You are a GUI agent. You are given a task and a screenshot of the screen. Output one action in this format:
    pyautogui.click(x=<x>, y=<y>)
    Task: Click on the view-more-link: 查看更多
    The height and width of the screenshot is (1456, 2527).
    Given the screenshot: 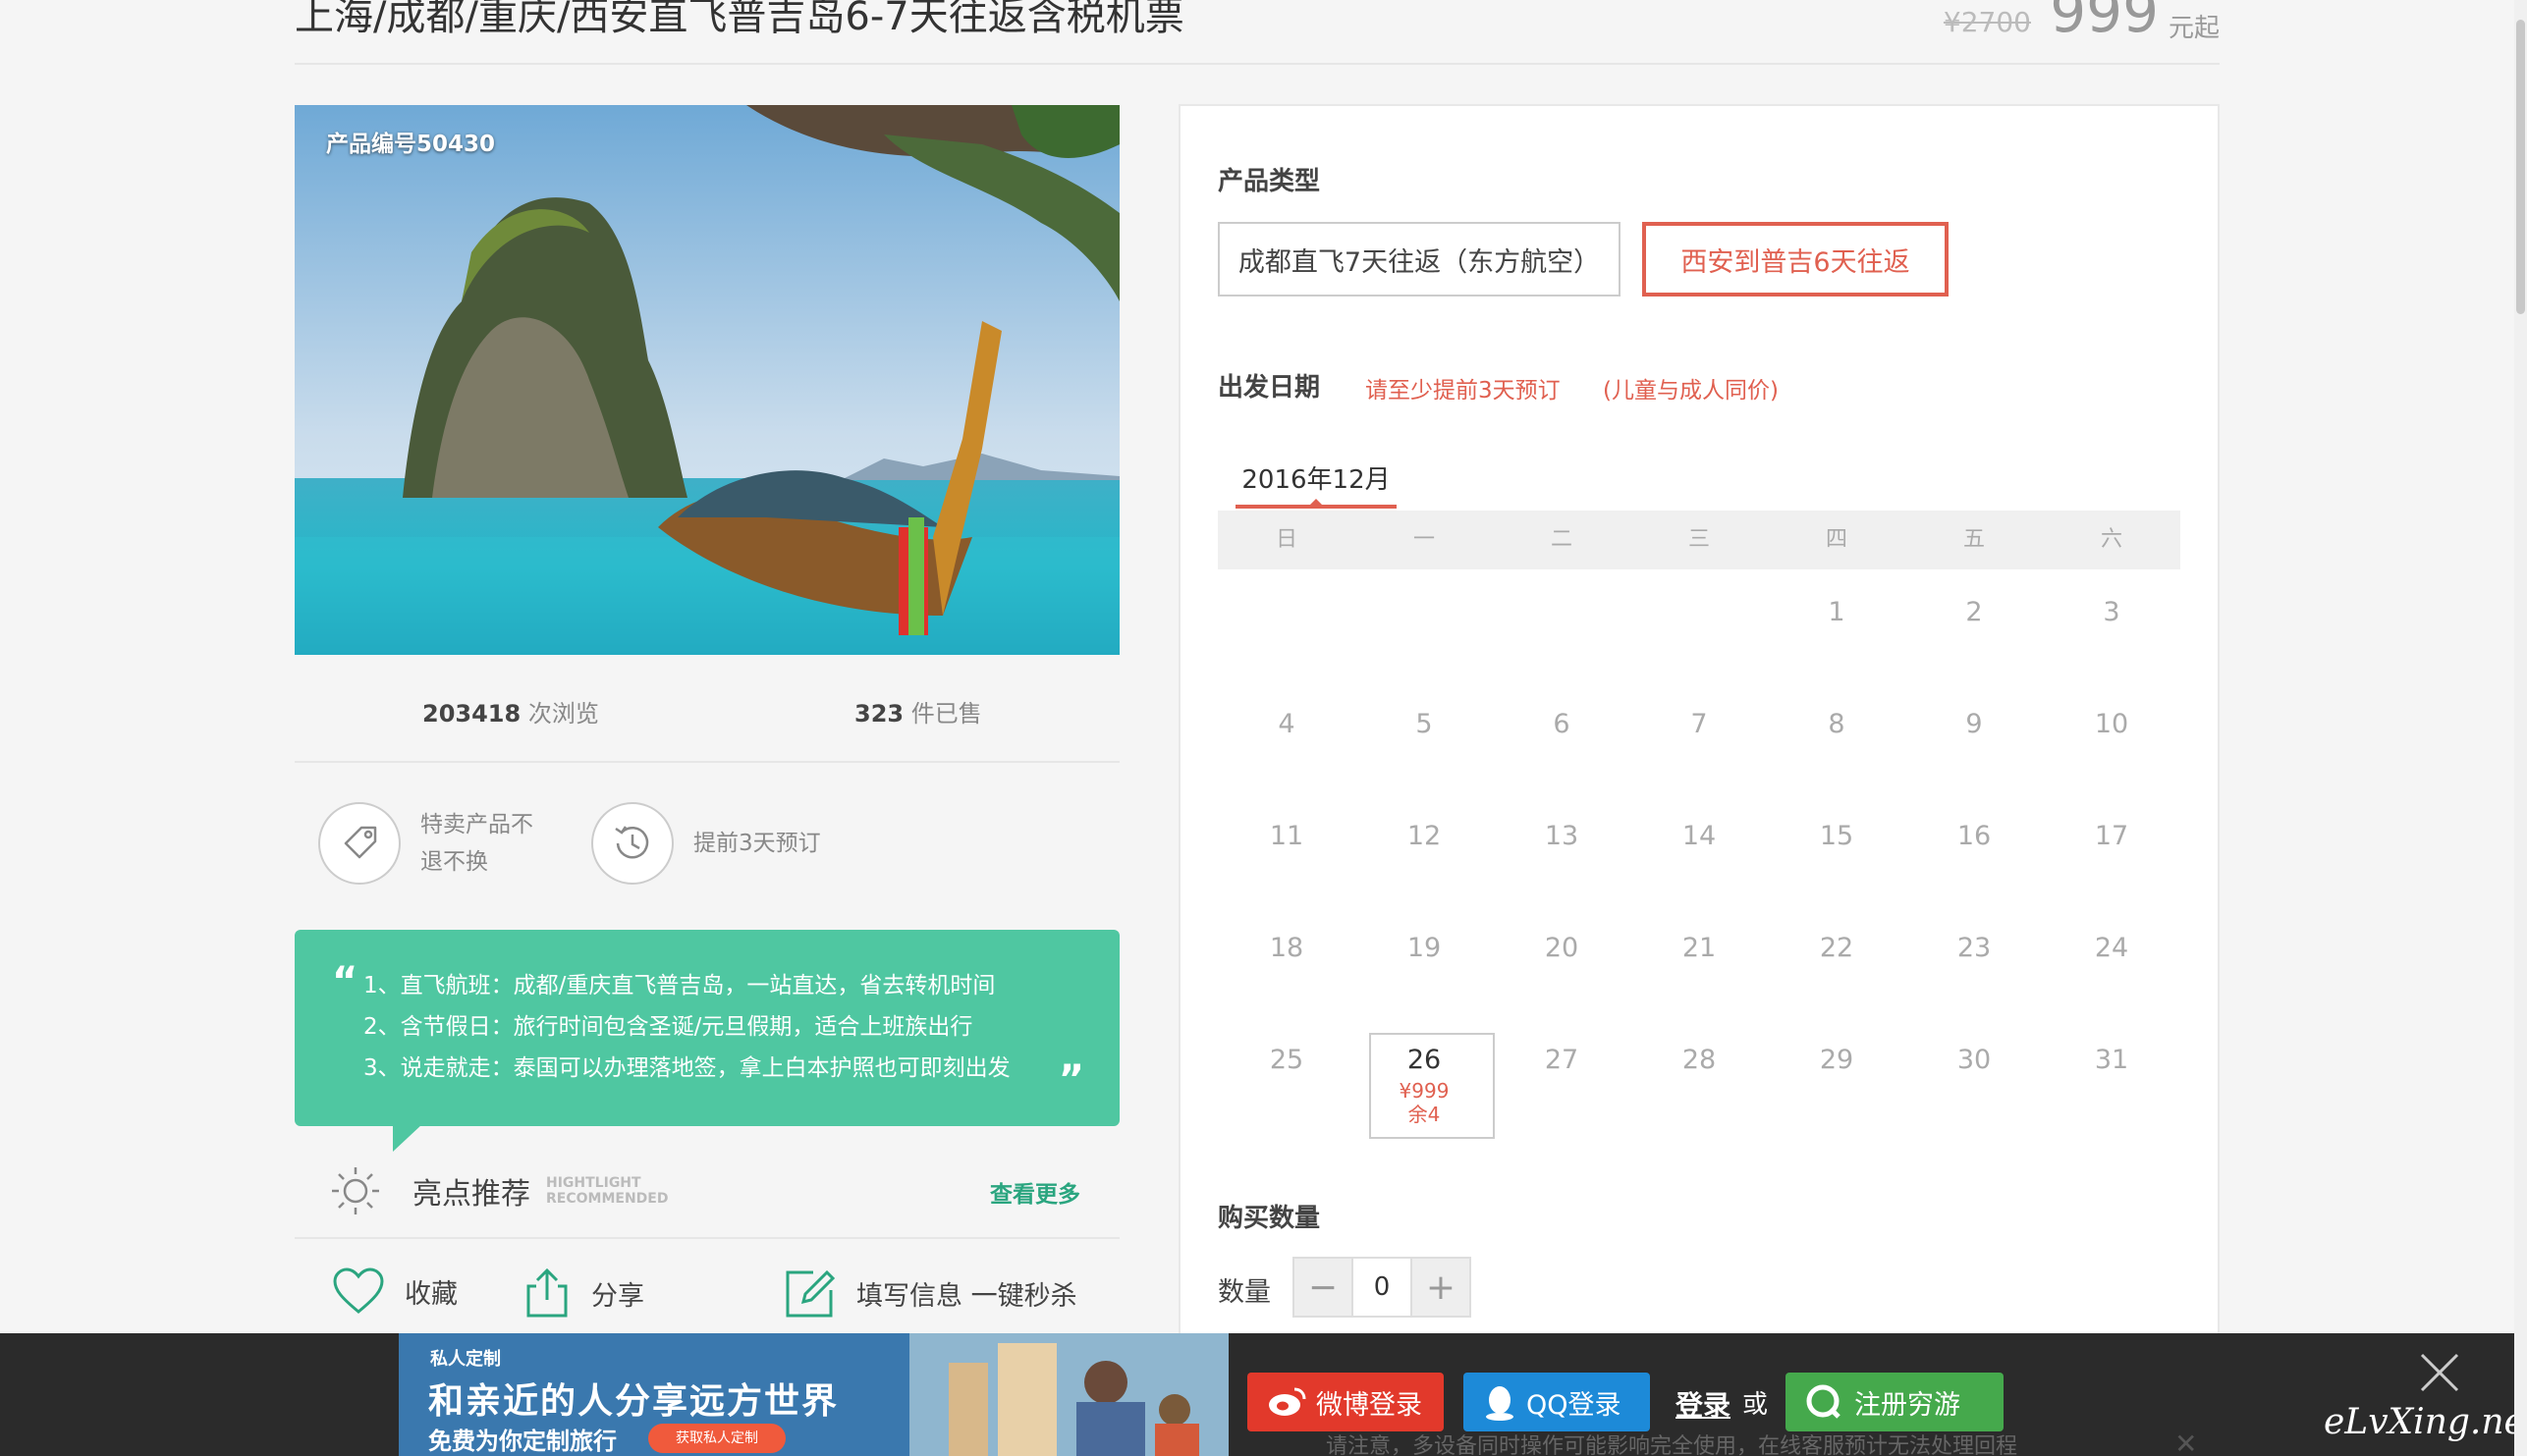 What is the action you would take?
    pyautogui.click(x=1035, y=1192)
    